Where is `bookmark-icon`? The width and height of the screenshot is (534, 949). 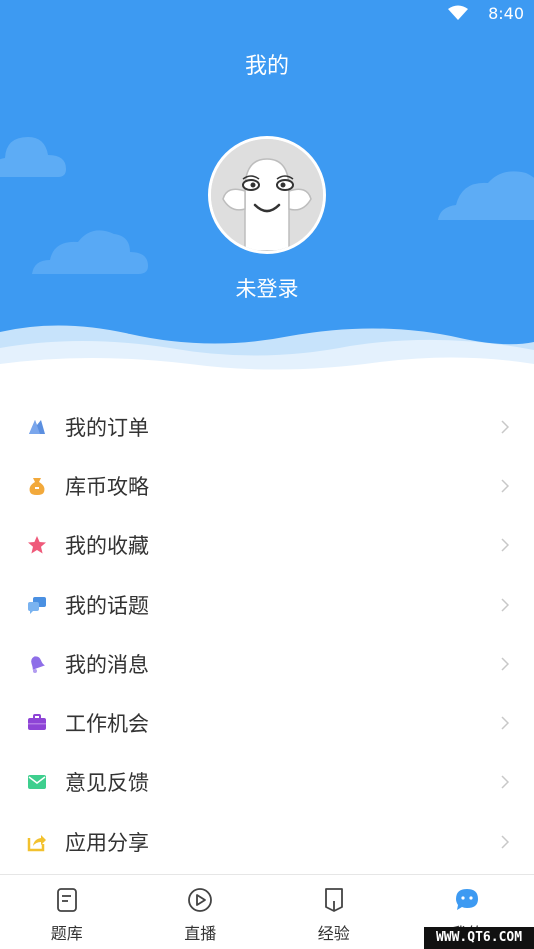
bookmark-icon is located at coordinates (333, 900).